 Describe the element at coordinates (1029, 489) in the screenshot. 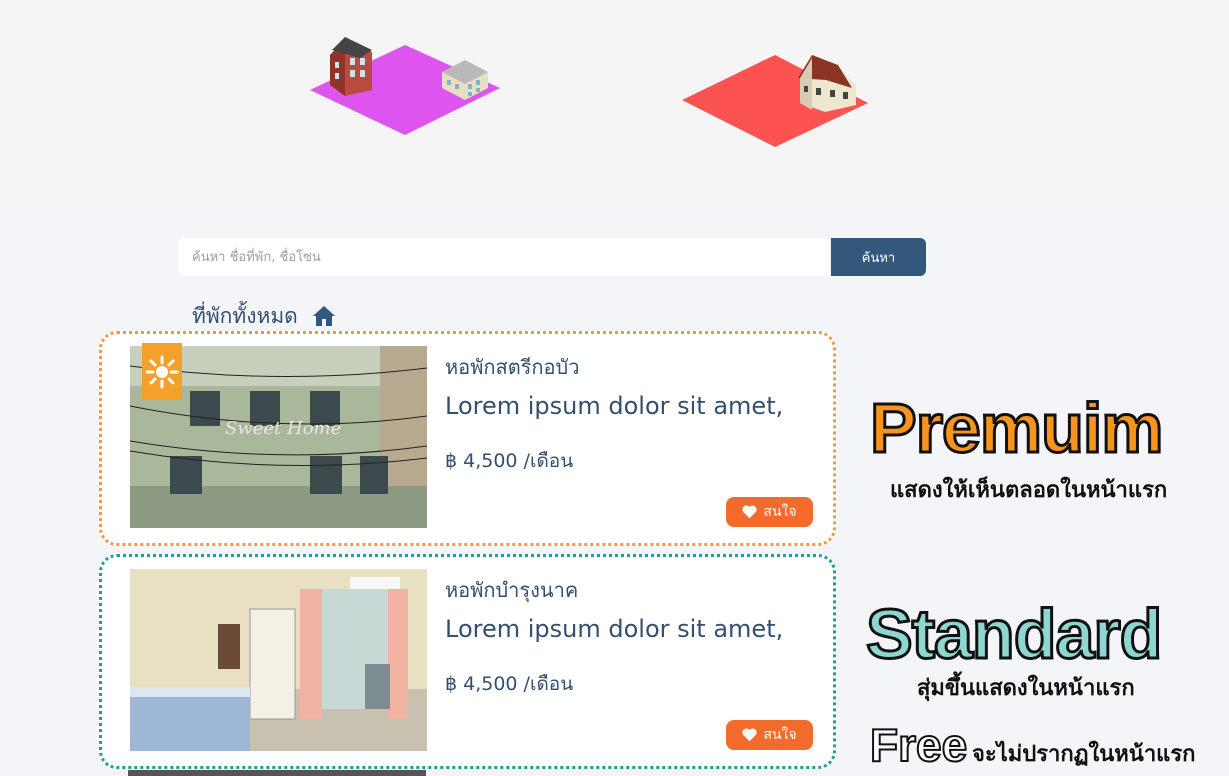

I see `legend-premium-subtitle: แสดงให้เห็นตลอดในหน้าแรก` at that location.